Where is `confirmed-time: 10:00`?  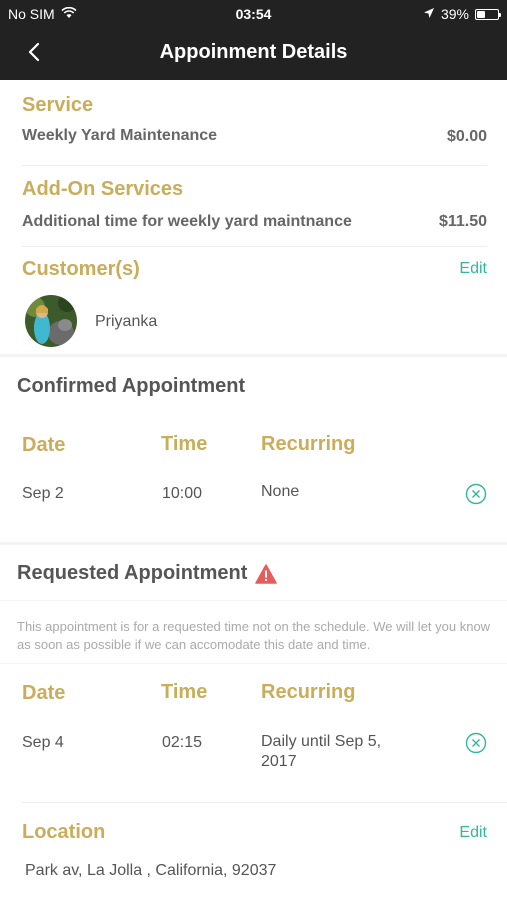 confirmed-time: 10:00 is located at coordinates (182, 493).